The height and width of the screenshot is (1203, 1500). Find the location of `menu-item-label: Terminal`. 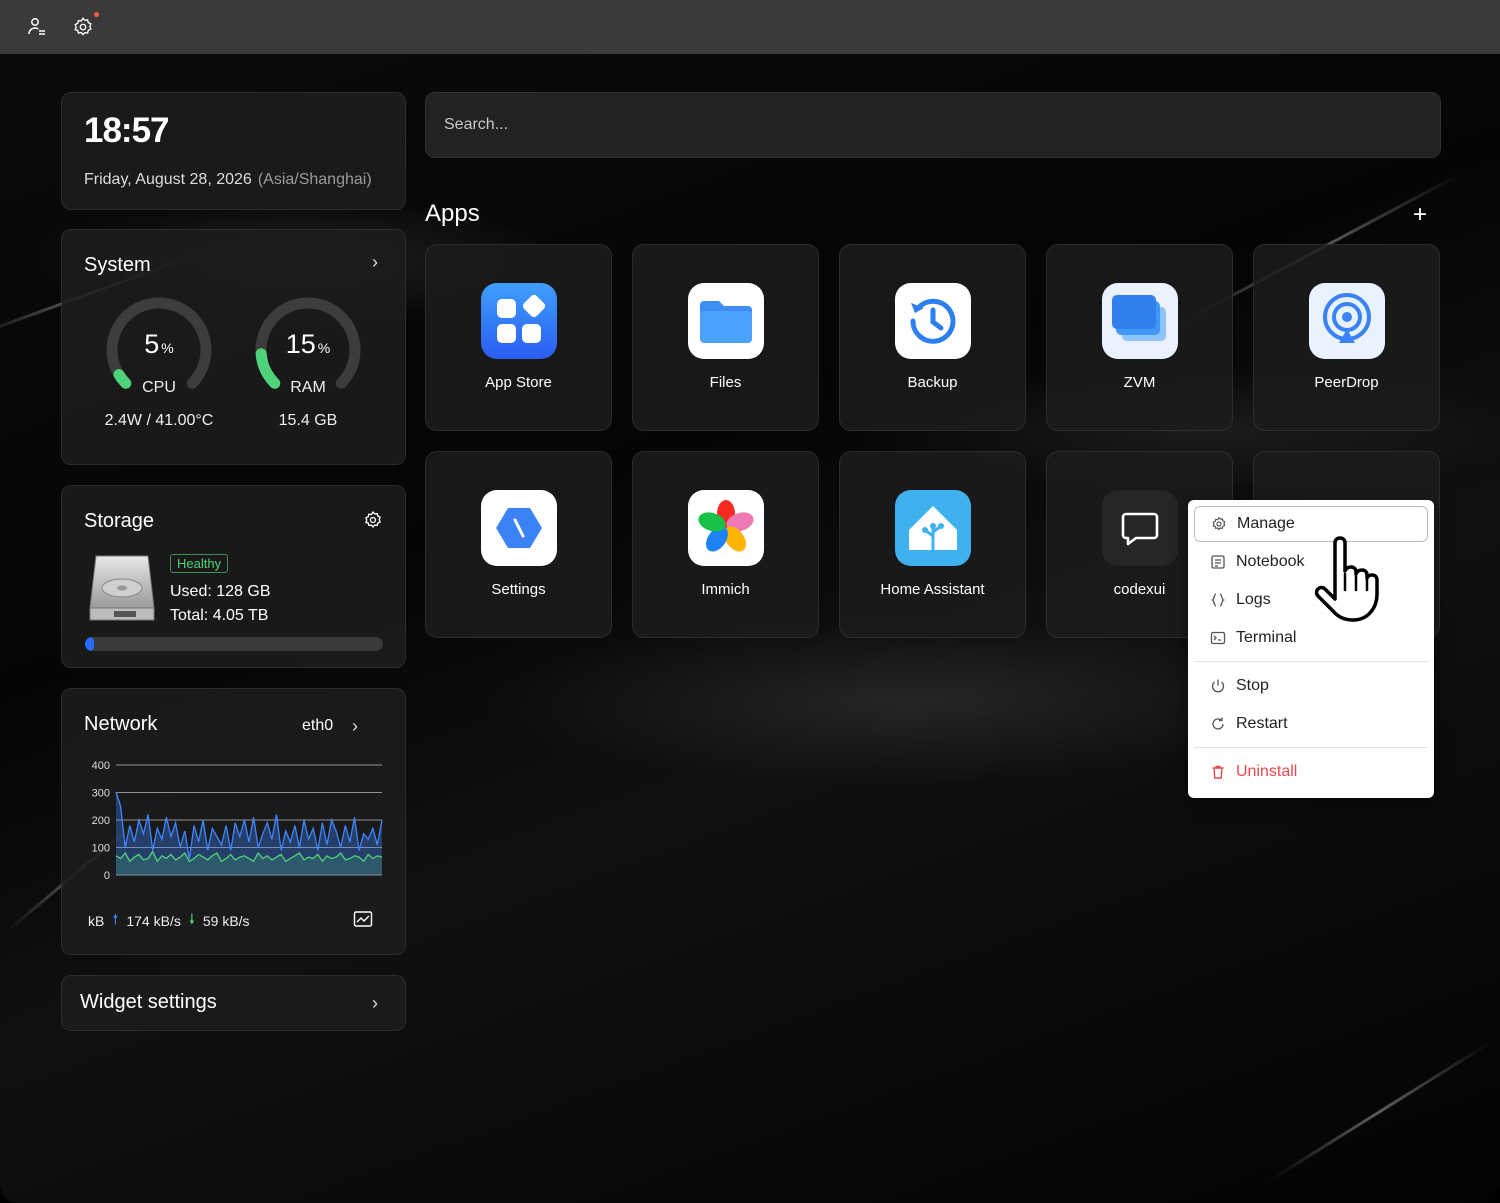

menu-item-label: Terminal is located at coordinates (1266, 637).